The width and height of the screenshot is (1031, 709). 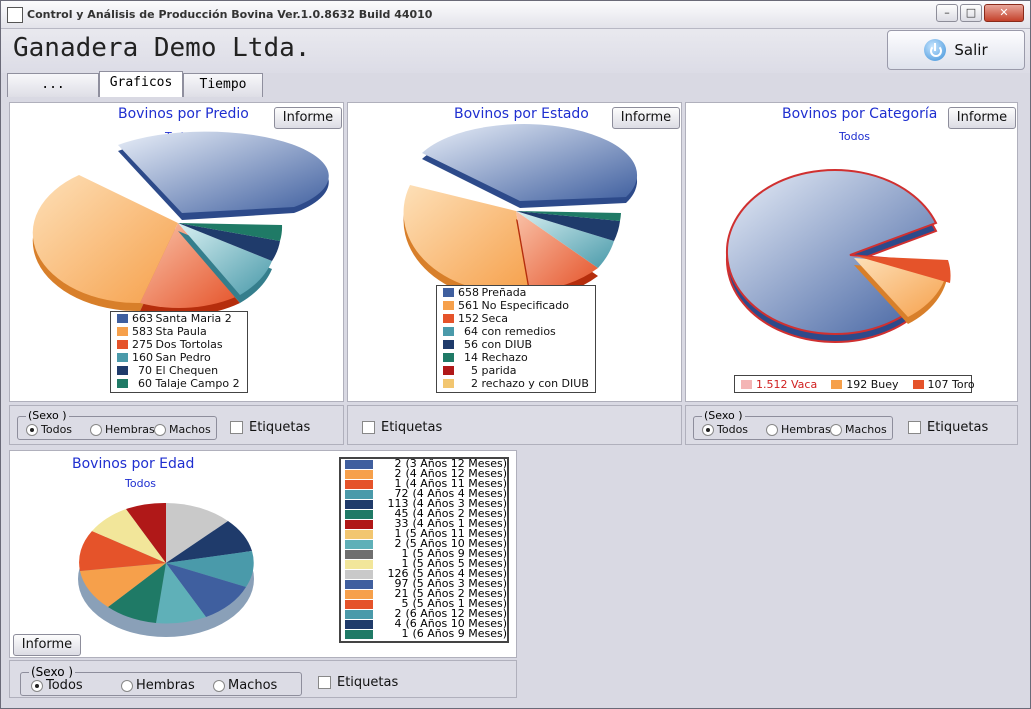 I want to click on legend-item: 14 Rechazo, so click(x=516, y=357).